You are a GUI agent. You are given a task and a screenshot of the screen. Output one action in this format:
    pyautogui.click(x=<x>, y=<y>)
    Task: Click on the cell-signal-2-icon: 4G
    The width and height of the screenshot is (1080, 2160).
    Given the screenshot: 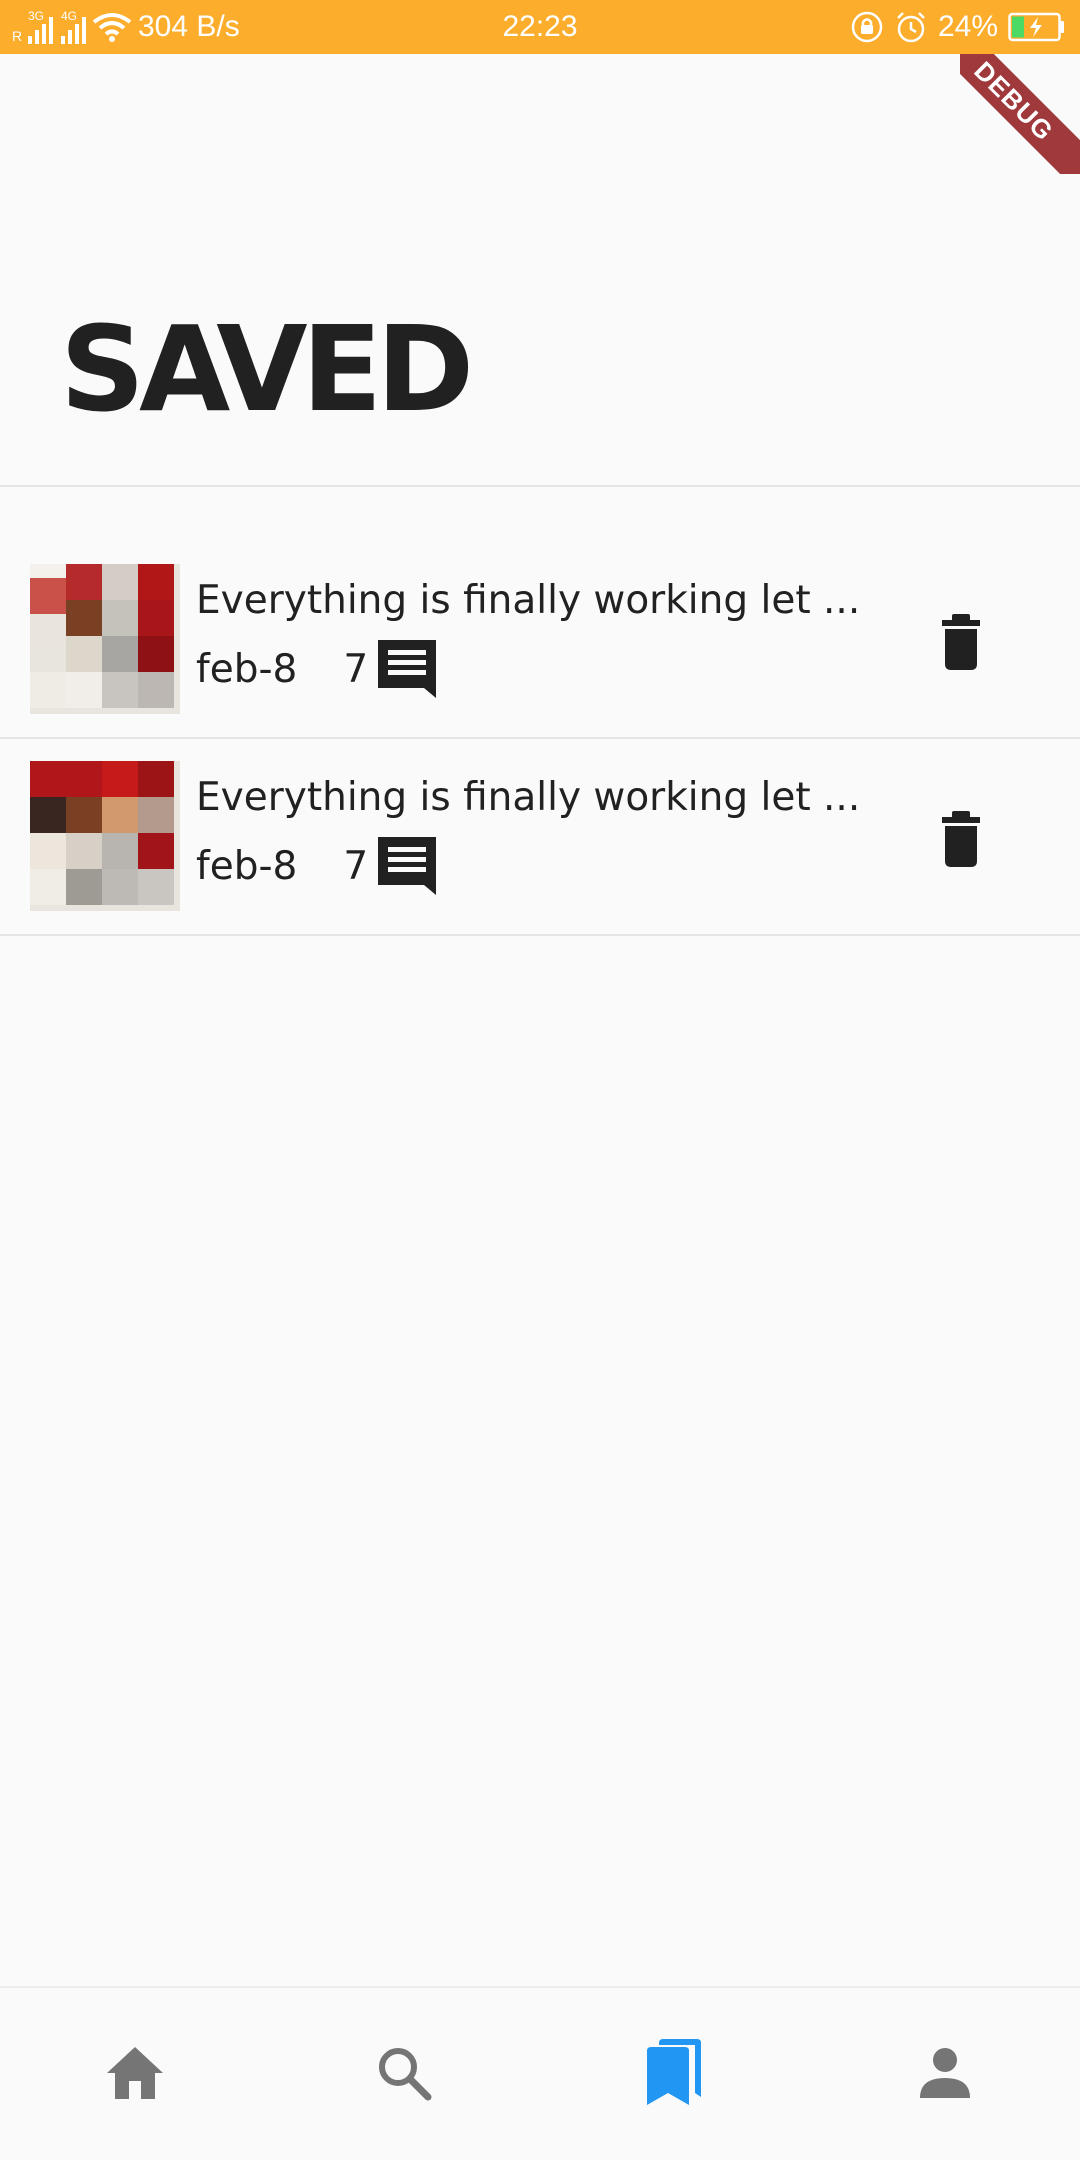 What is the action you would take?
    pyautogui.click(x=72, y=27)
    